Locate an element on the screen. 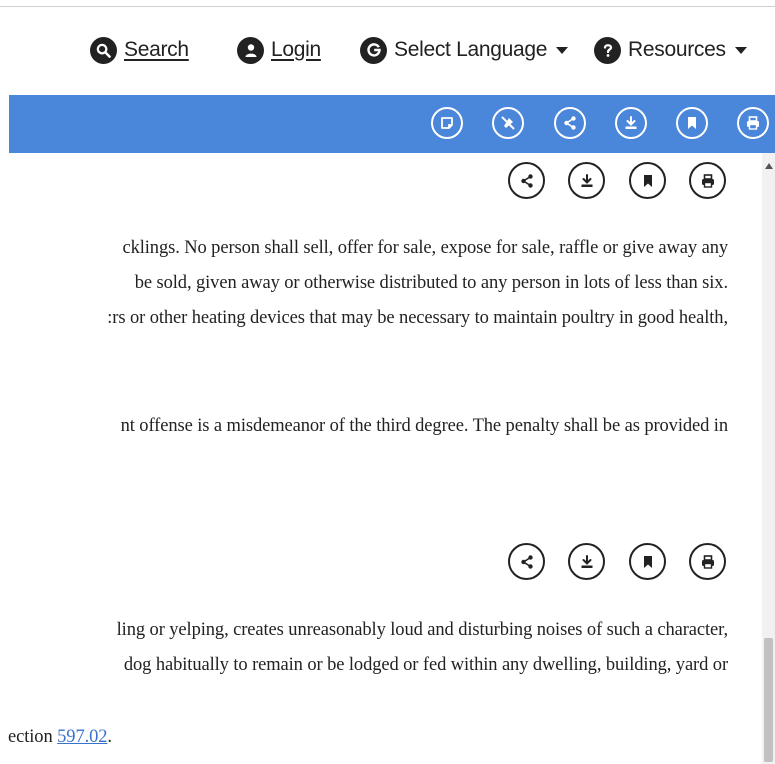  search-label: Search is located at coordinates (156, 49).